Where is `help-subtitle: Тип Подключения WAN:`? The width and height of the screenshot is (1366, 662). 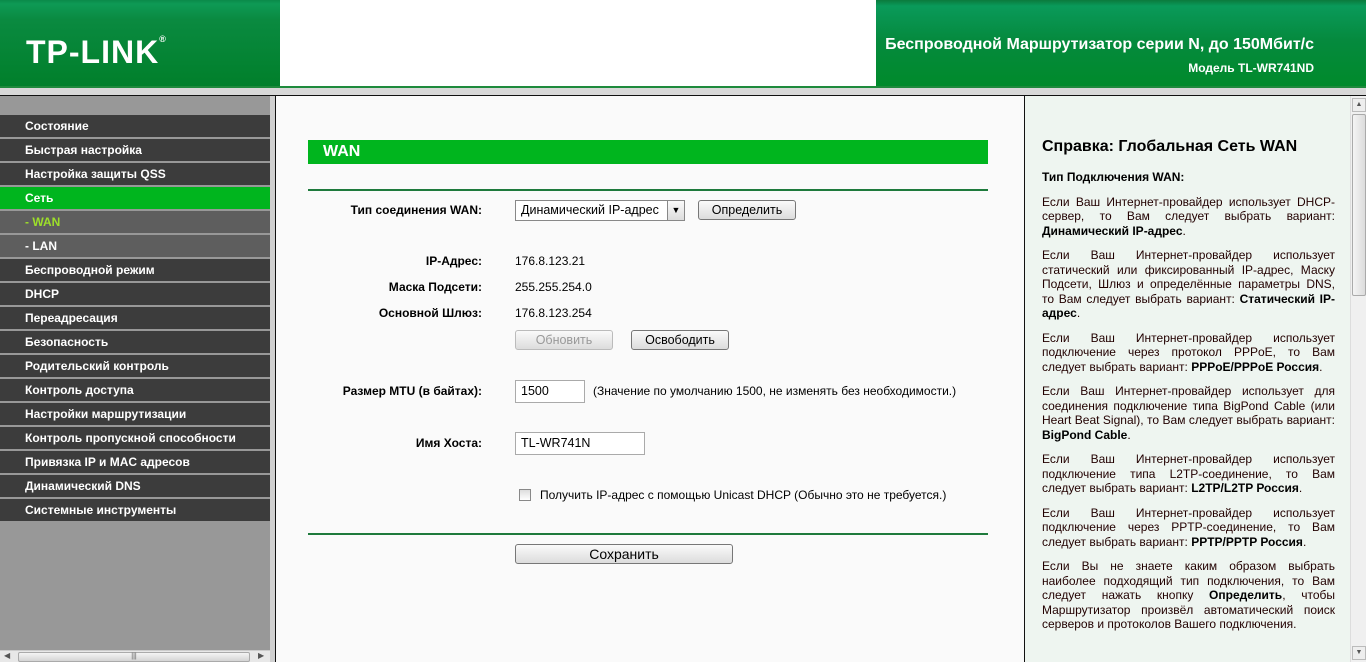 help-subtitle: Тип Подключения WAN: is located at coordinates (1113, 177).